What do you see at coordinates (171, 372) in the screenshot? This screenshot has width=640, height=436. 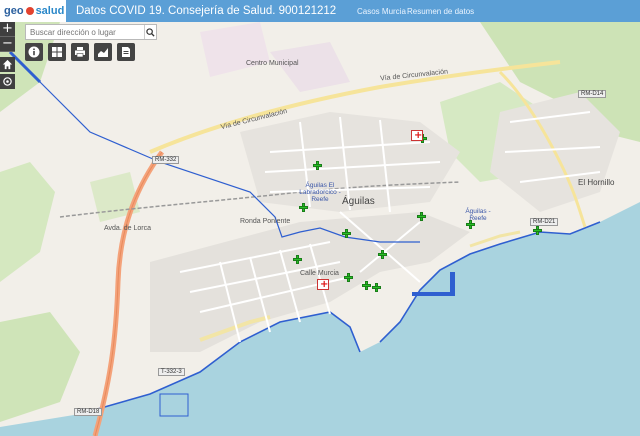 I see `road-shield-t332: T-332-3` at bounding box center [171, 372].